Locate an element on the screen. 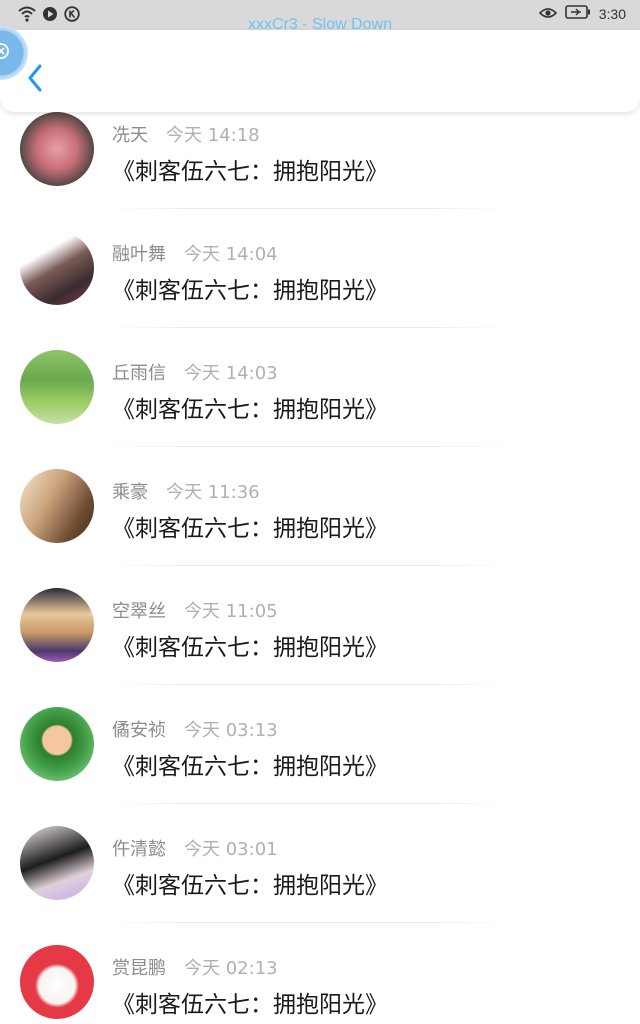  list-item: 冼天 今天 14:18 《刺客伍六七：拥抱阳光》 is located at coordinates (320, 171).